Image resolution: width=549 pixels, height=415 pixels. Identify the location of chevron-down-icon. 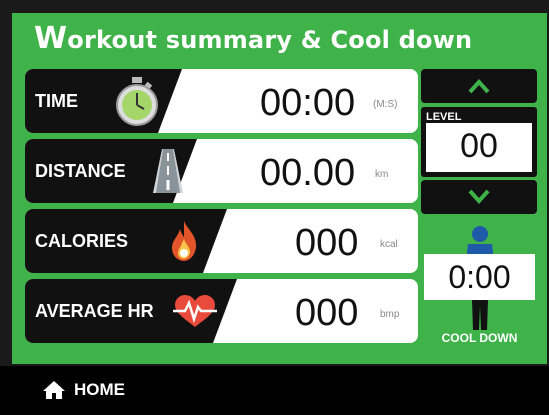
(479, 196).